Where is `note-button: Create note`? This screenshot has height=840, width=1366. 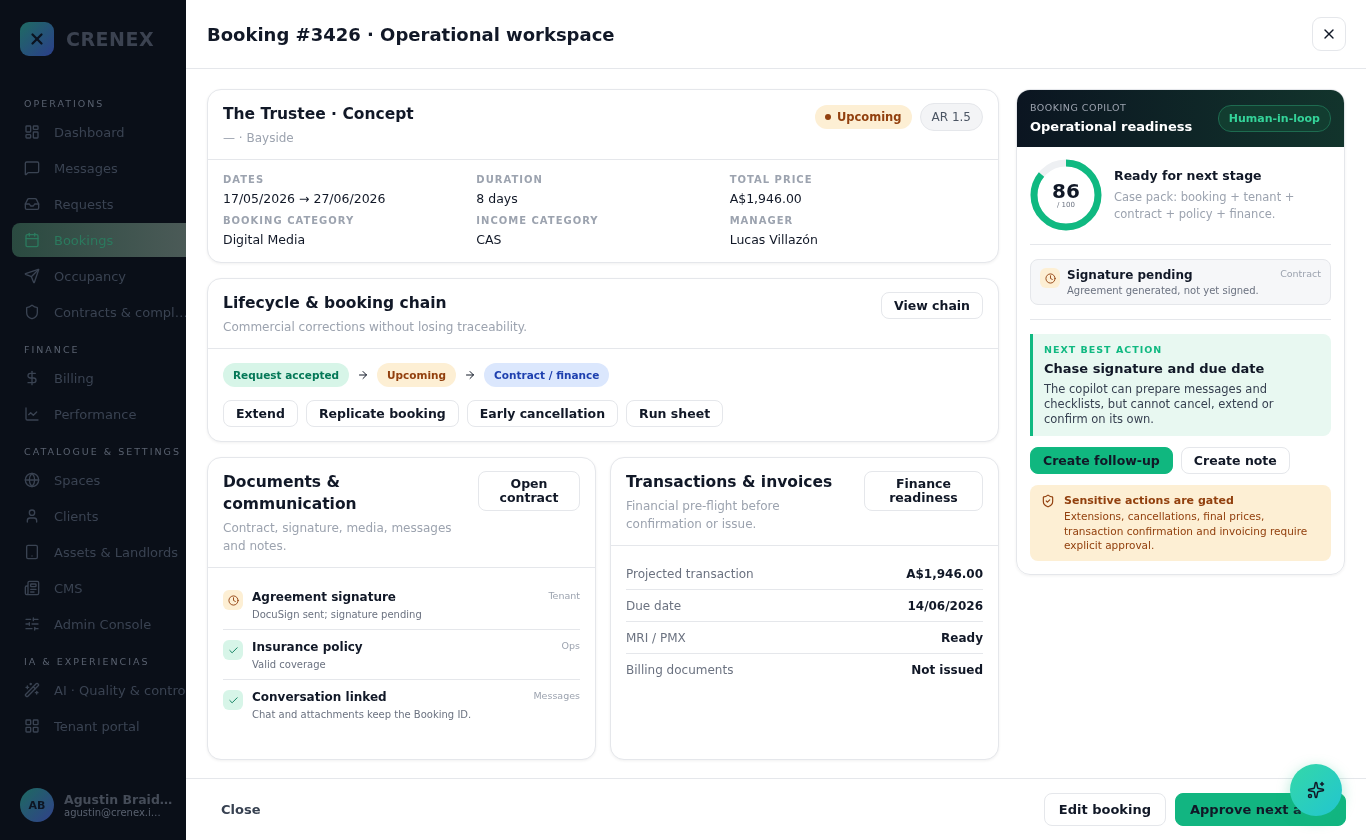 note-button: Create note is located at coordinates (1235, 460).